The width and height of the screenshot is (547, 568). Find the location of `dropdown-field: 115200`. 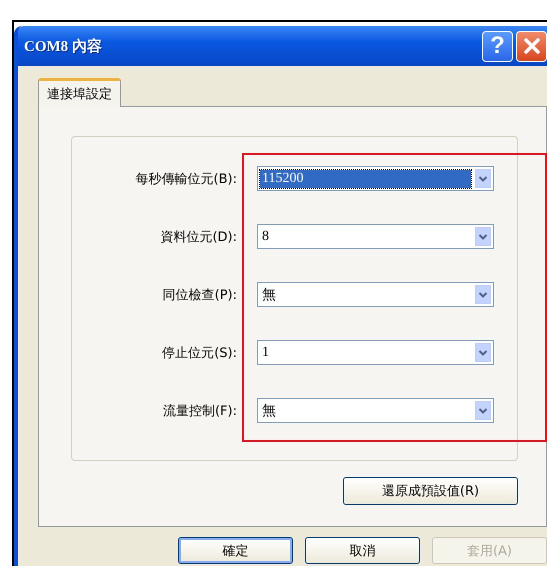

dropdown-field: 115200 is located at coordinates (375, 178).